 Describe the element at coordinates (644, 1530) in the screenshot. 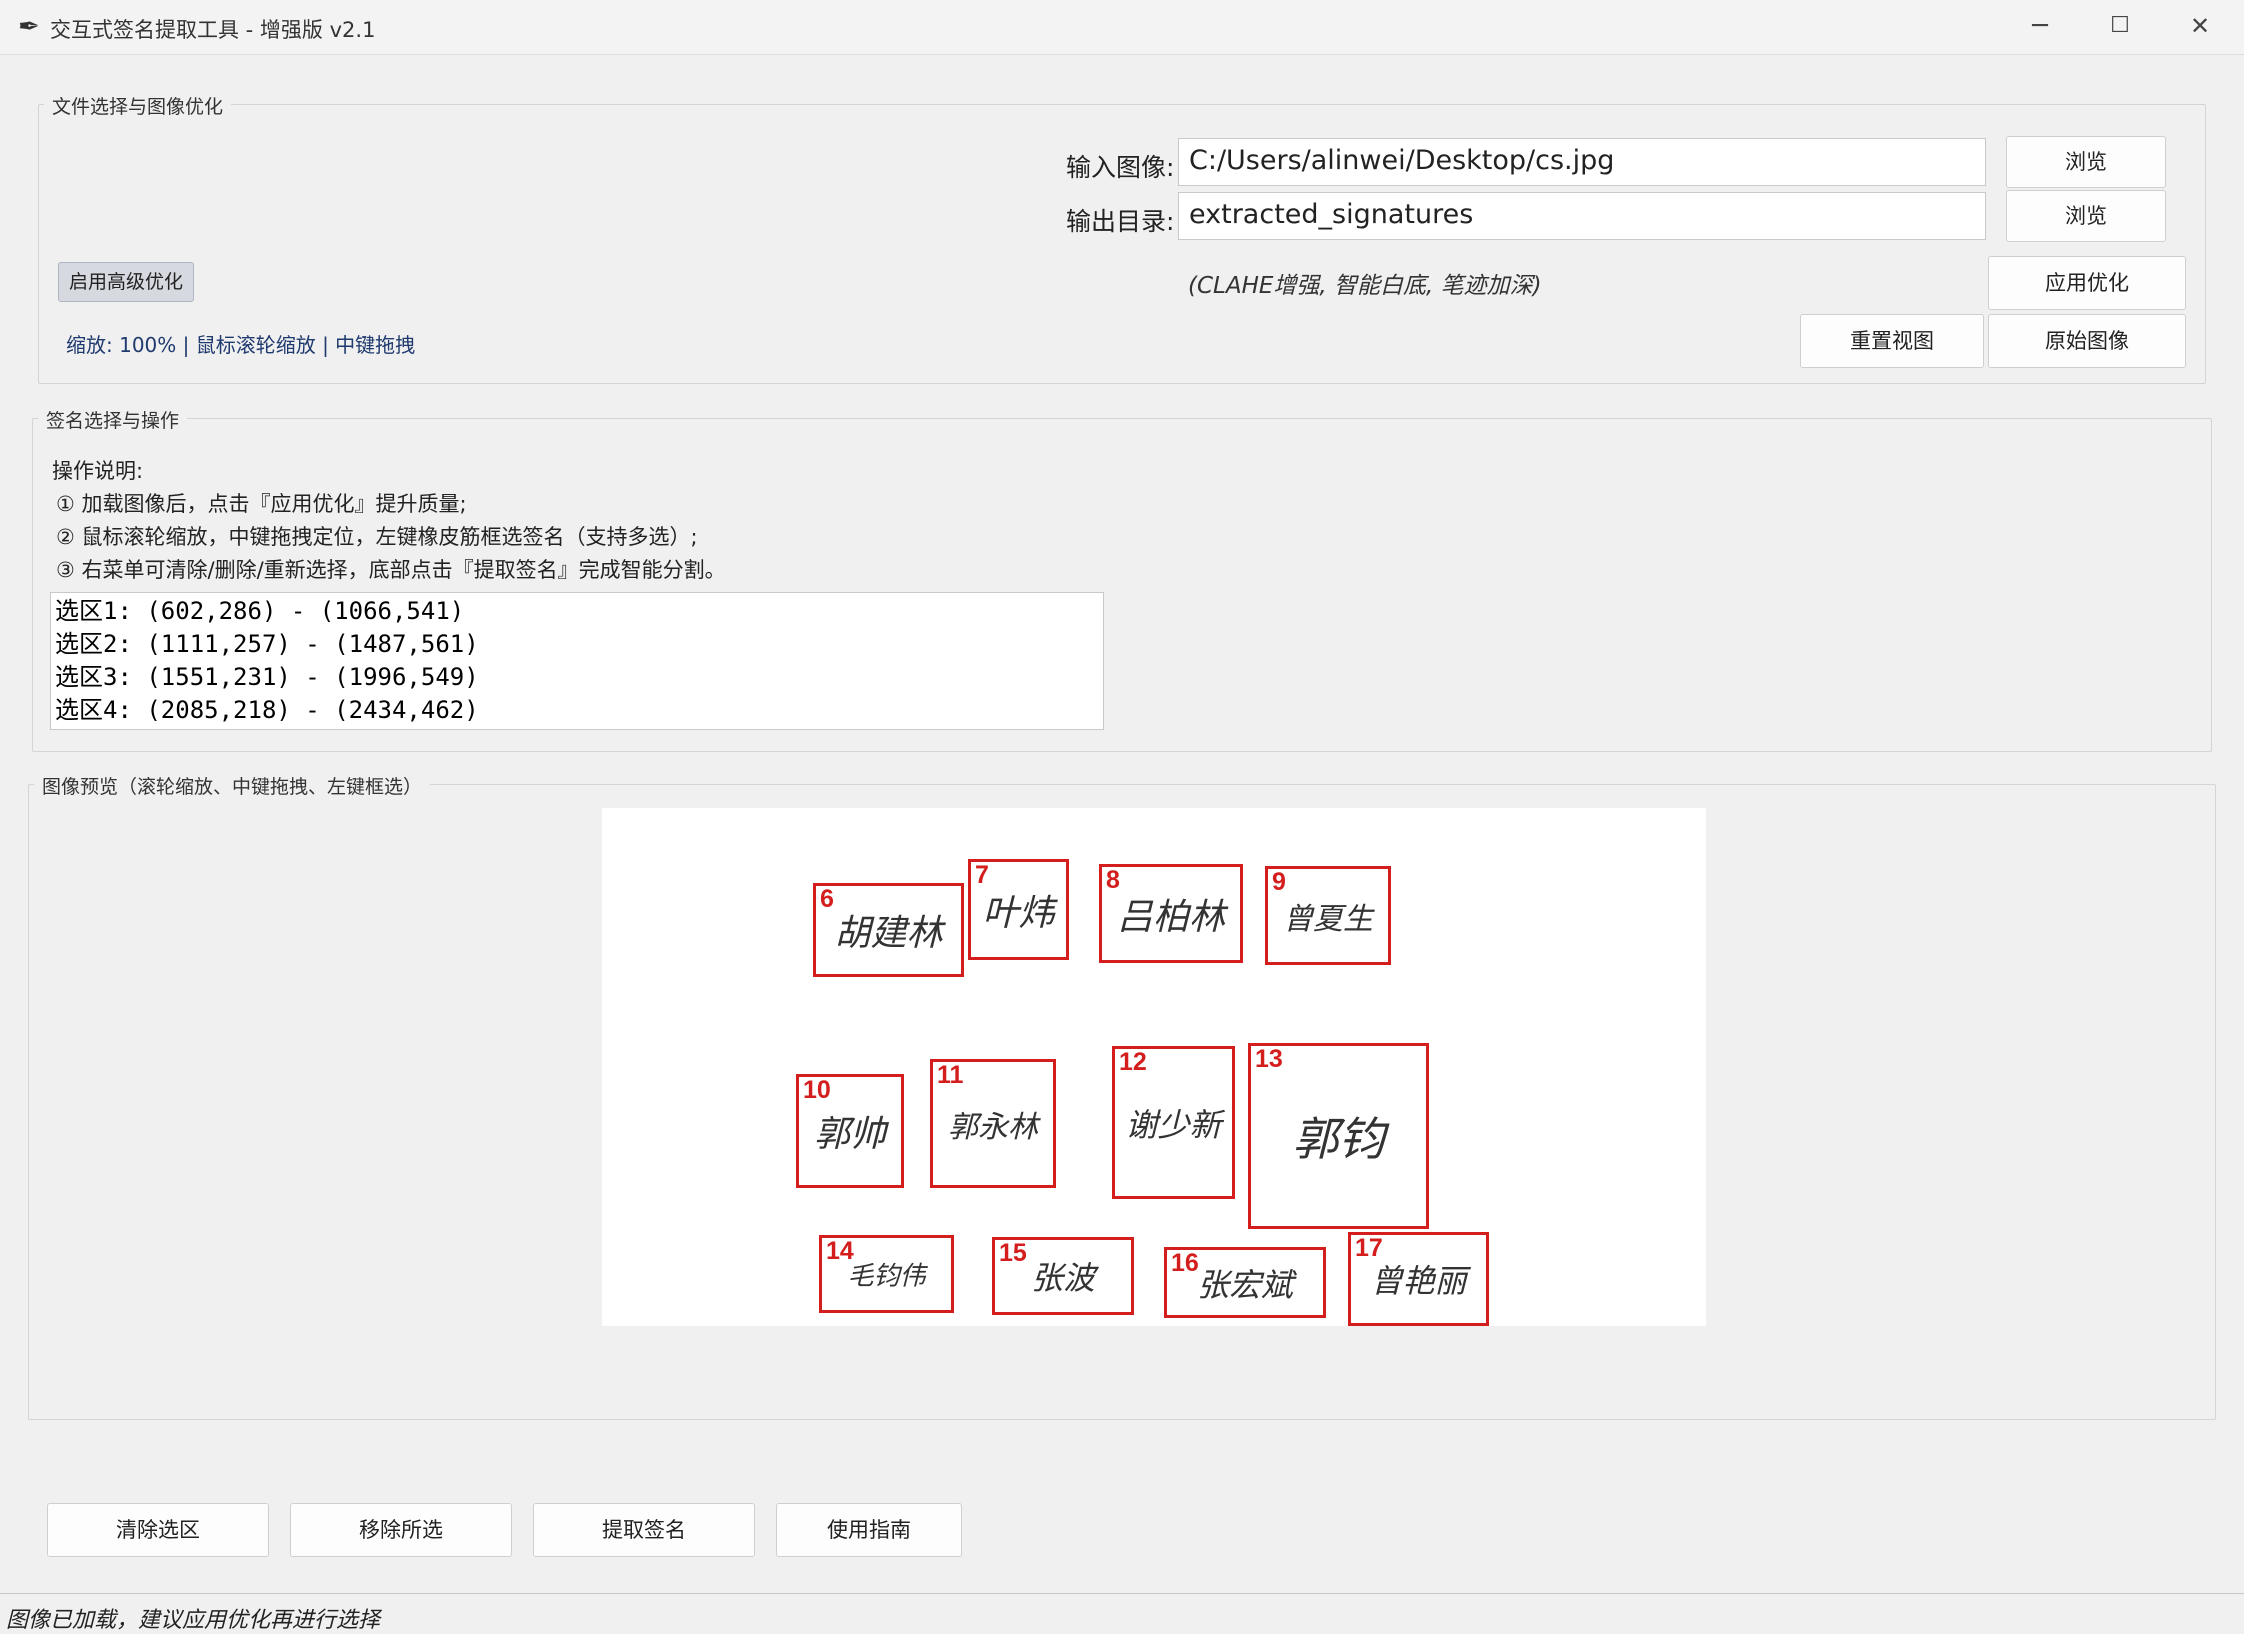

I see `extract-signatures-button: 提取签名` at that location.